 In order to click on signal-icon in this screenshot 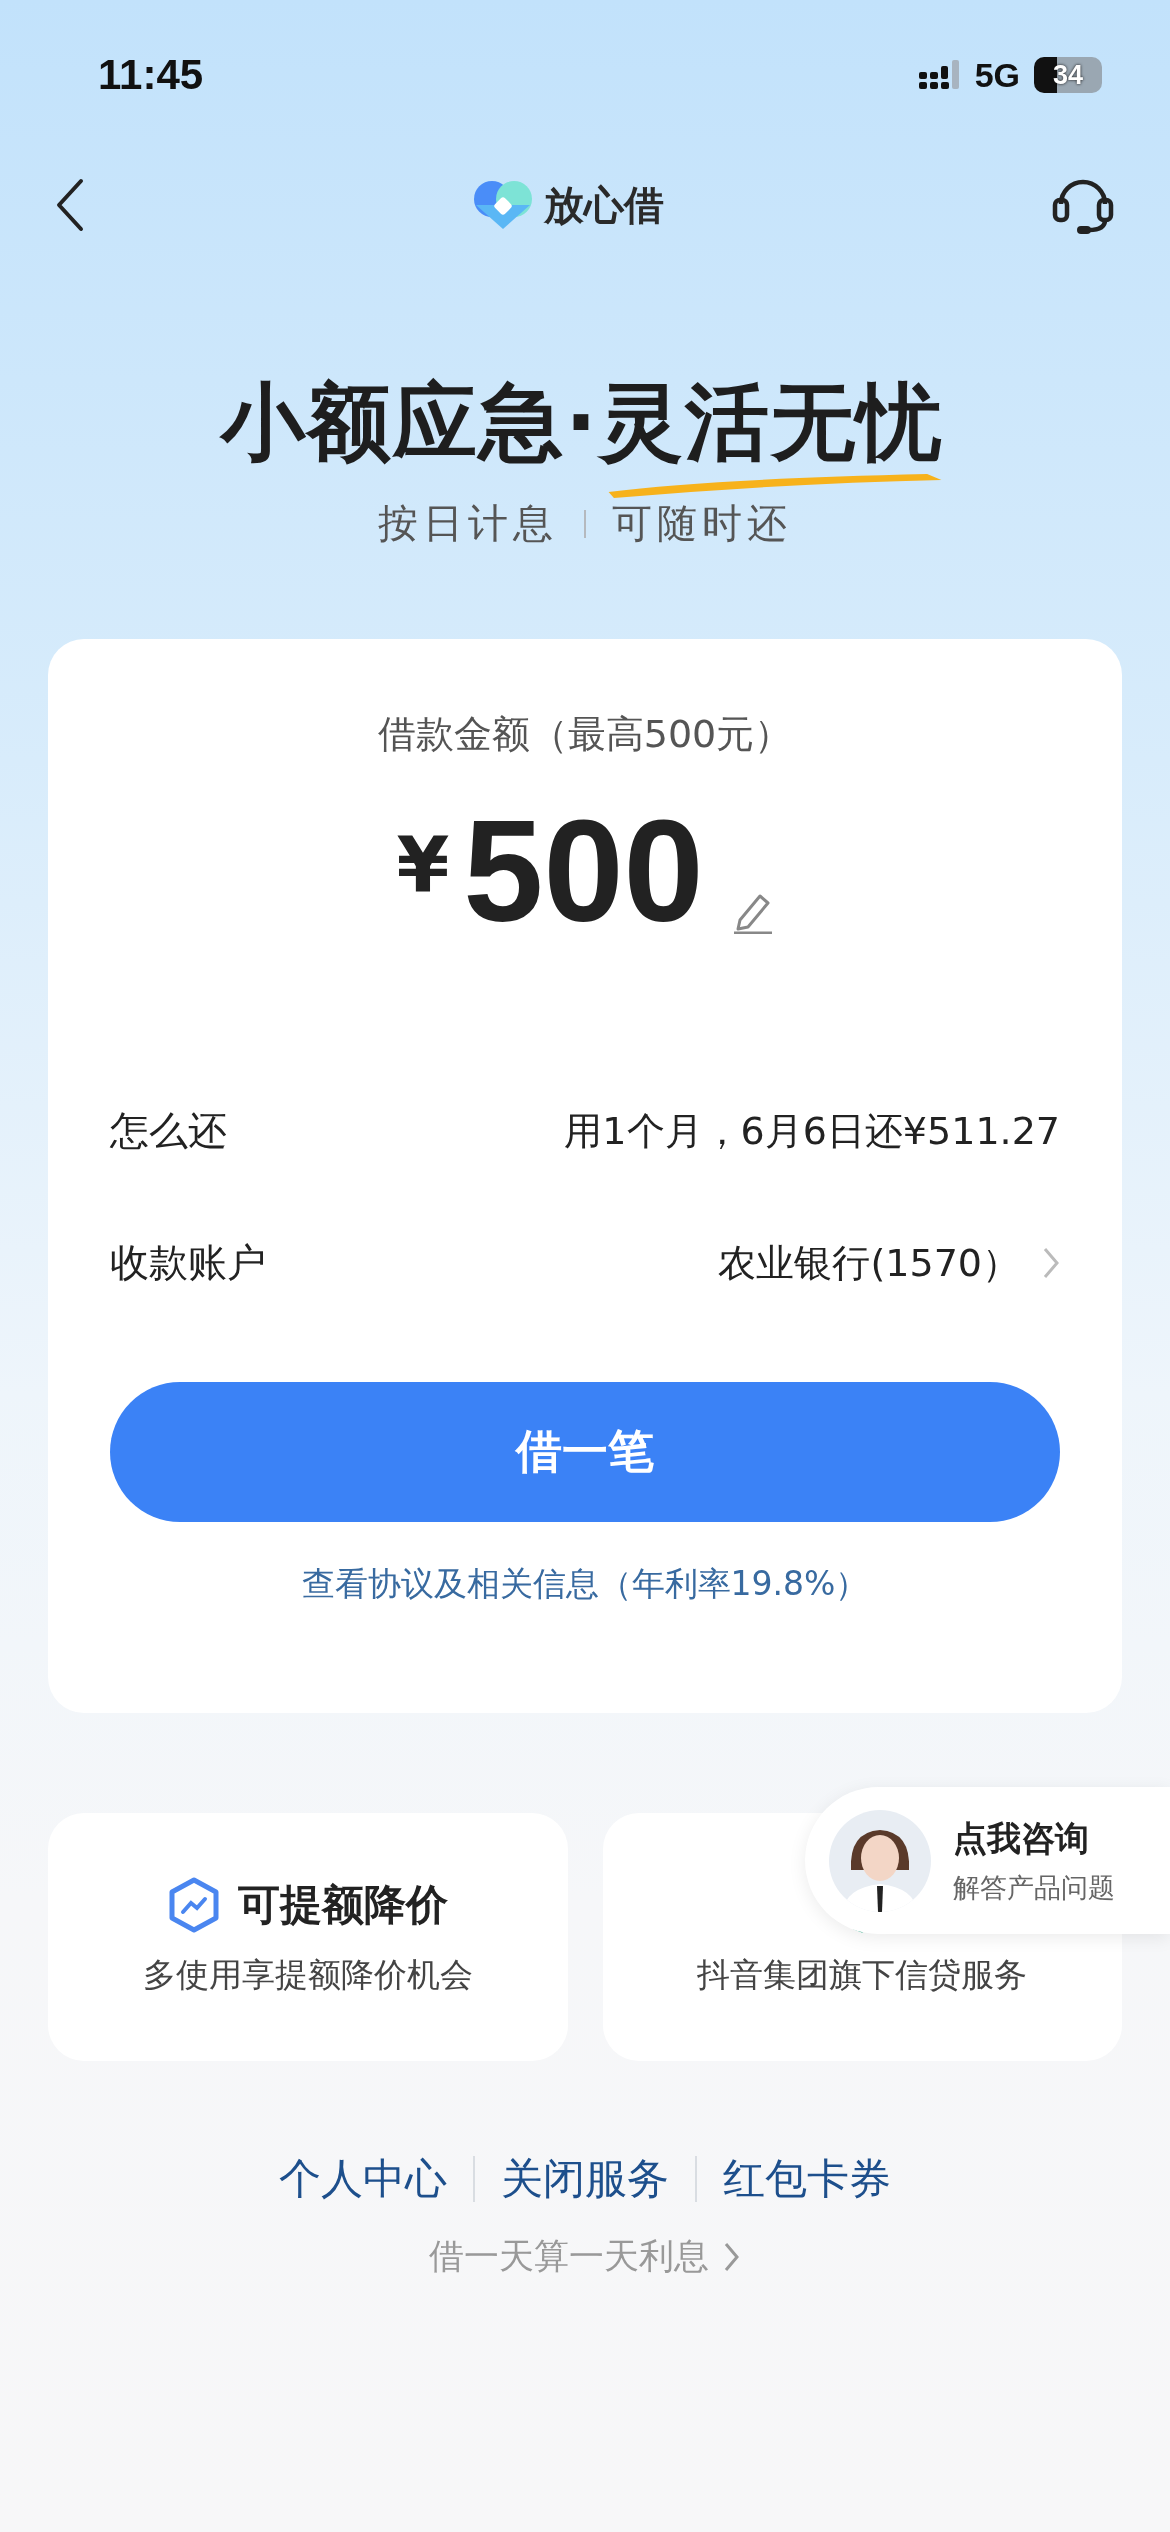, I will do `click(939, 75)`.